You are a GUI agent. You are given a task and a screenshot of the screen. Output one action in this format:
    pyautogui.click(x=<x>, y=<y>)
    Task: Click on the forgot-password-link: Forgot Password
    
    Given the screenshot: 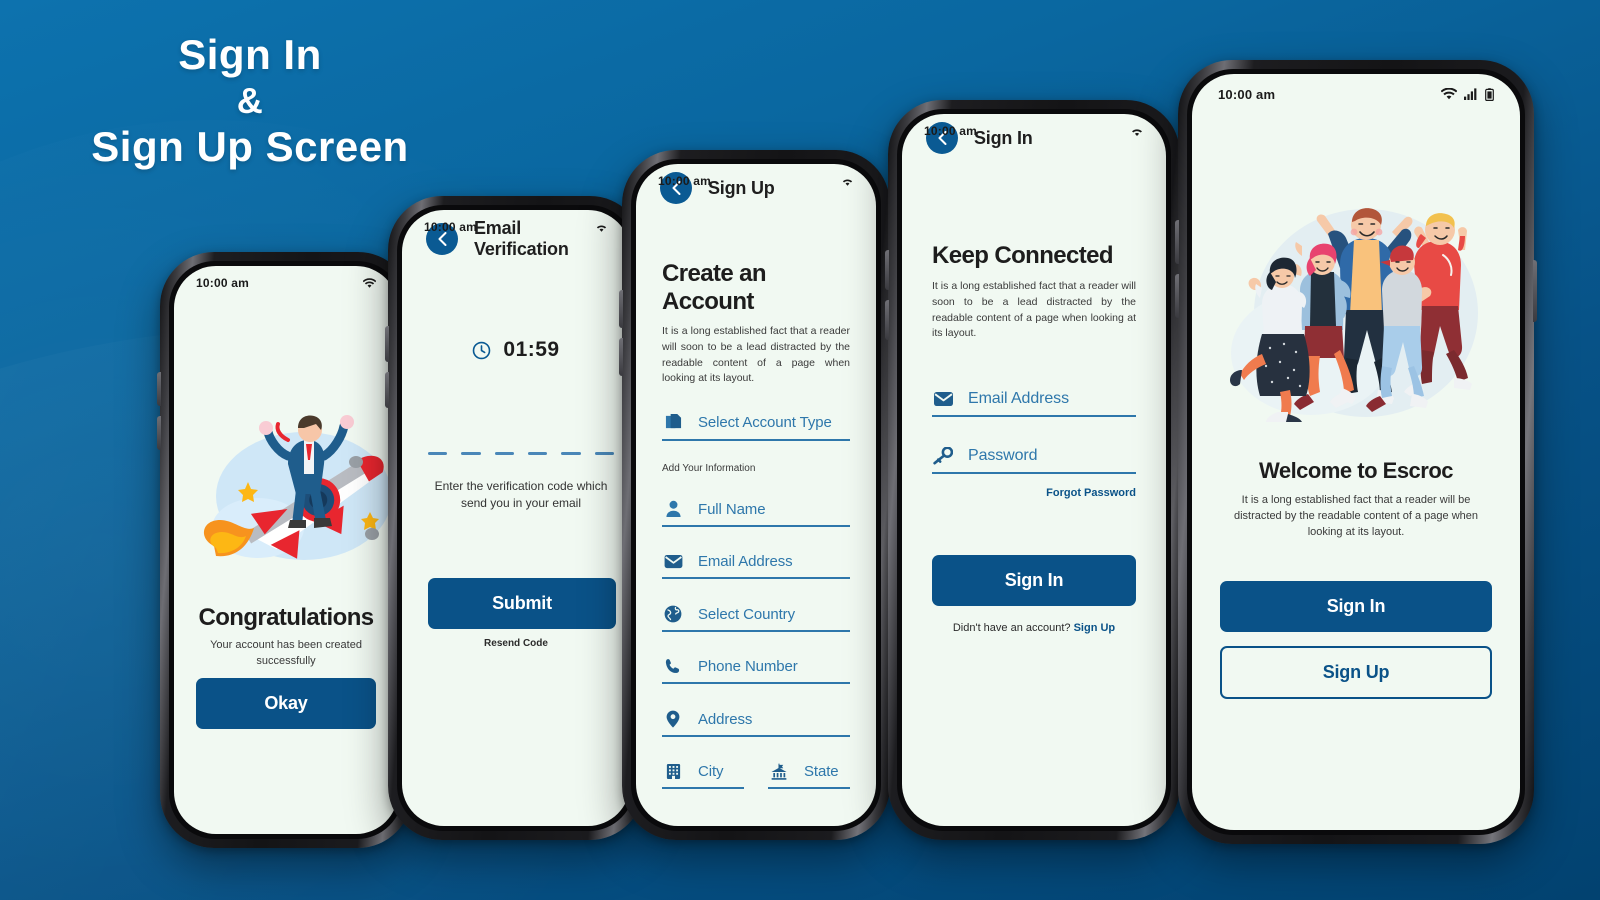 What is the action you would take?
    pyautogui.click(x=1034, y=493)
    